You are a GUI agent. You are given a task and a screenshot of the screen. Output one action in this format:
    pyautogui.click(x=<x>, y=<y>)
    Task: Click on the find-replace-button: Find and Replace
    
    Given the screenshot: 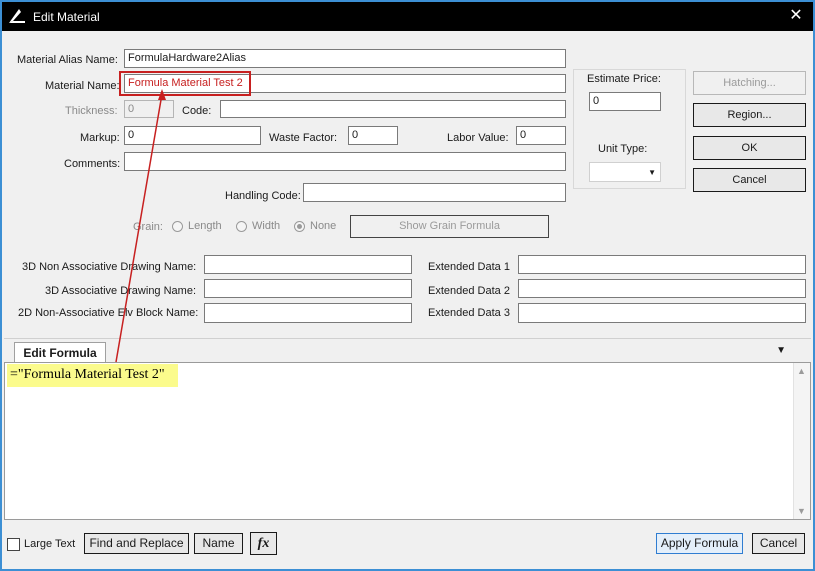 What is the action you would take?
    pyautogui.click(x=136, y=543)
    